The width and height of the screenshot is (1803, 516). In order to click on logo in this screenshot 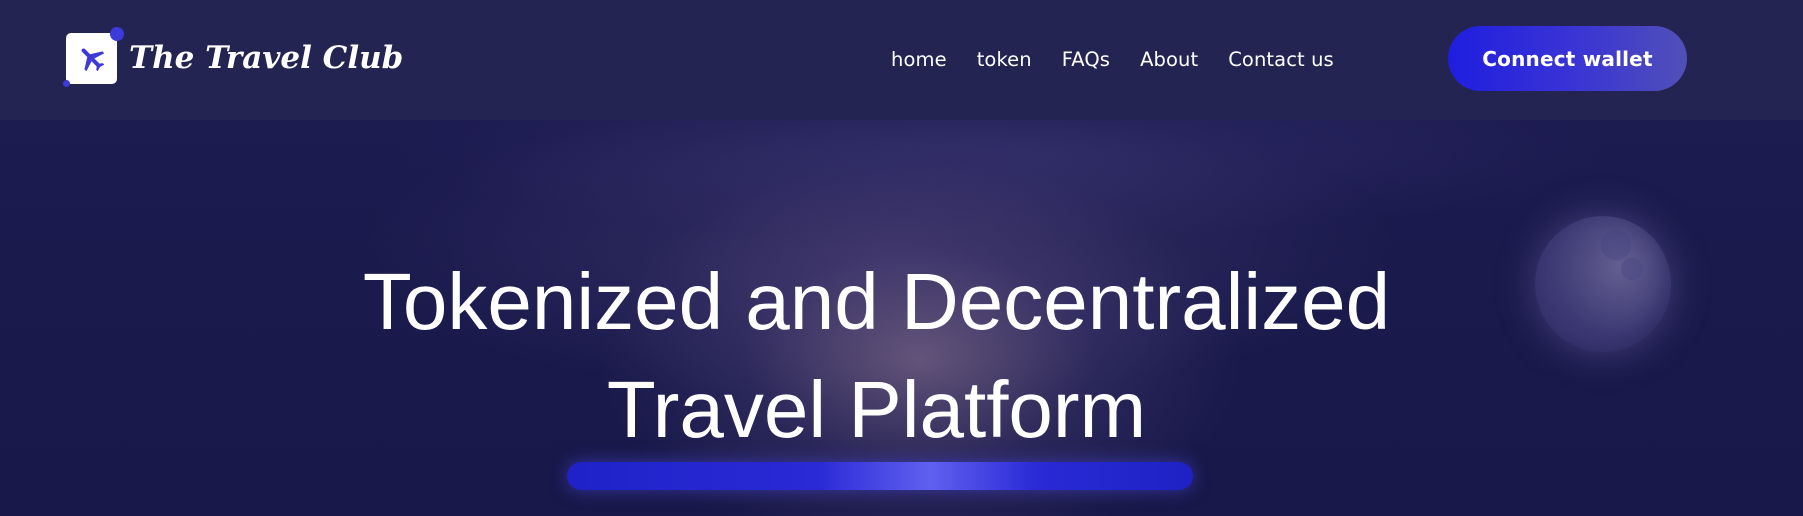, I will do `click(93, 56)`.